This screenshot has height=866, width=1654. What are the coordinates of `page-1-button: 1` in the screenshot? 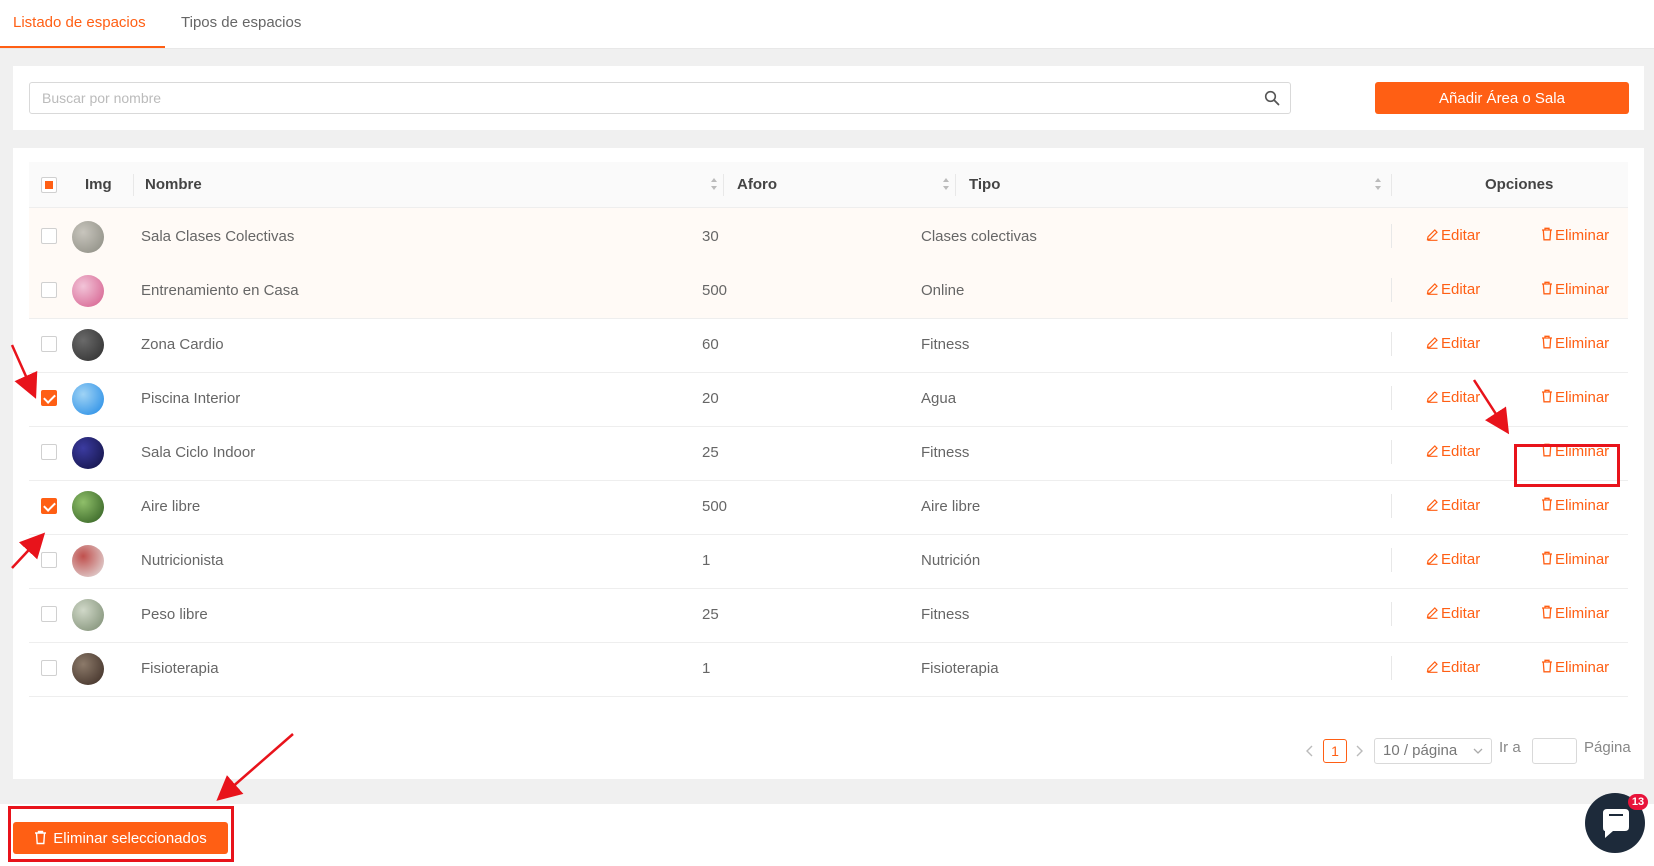 It's located at (1335, 751).